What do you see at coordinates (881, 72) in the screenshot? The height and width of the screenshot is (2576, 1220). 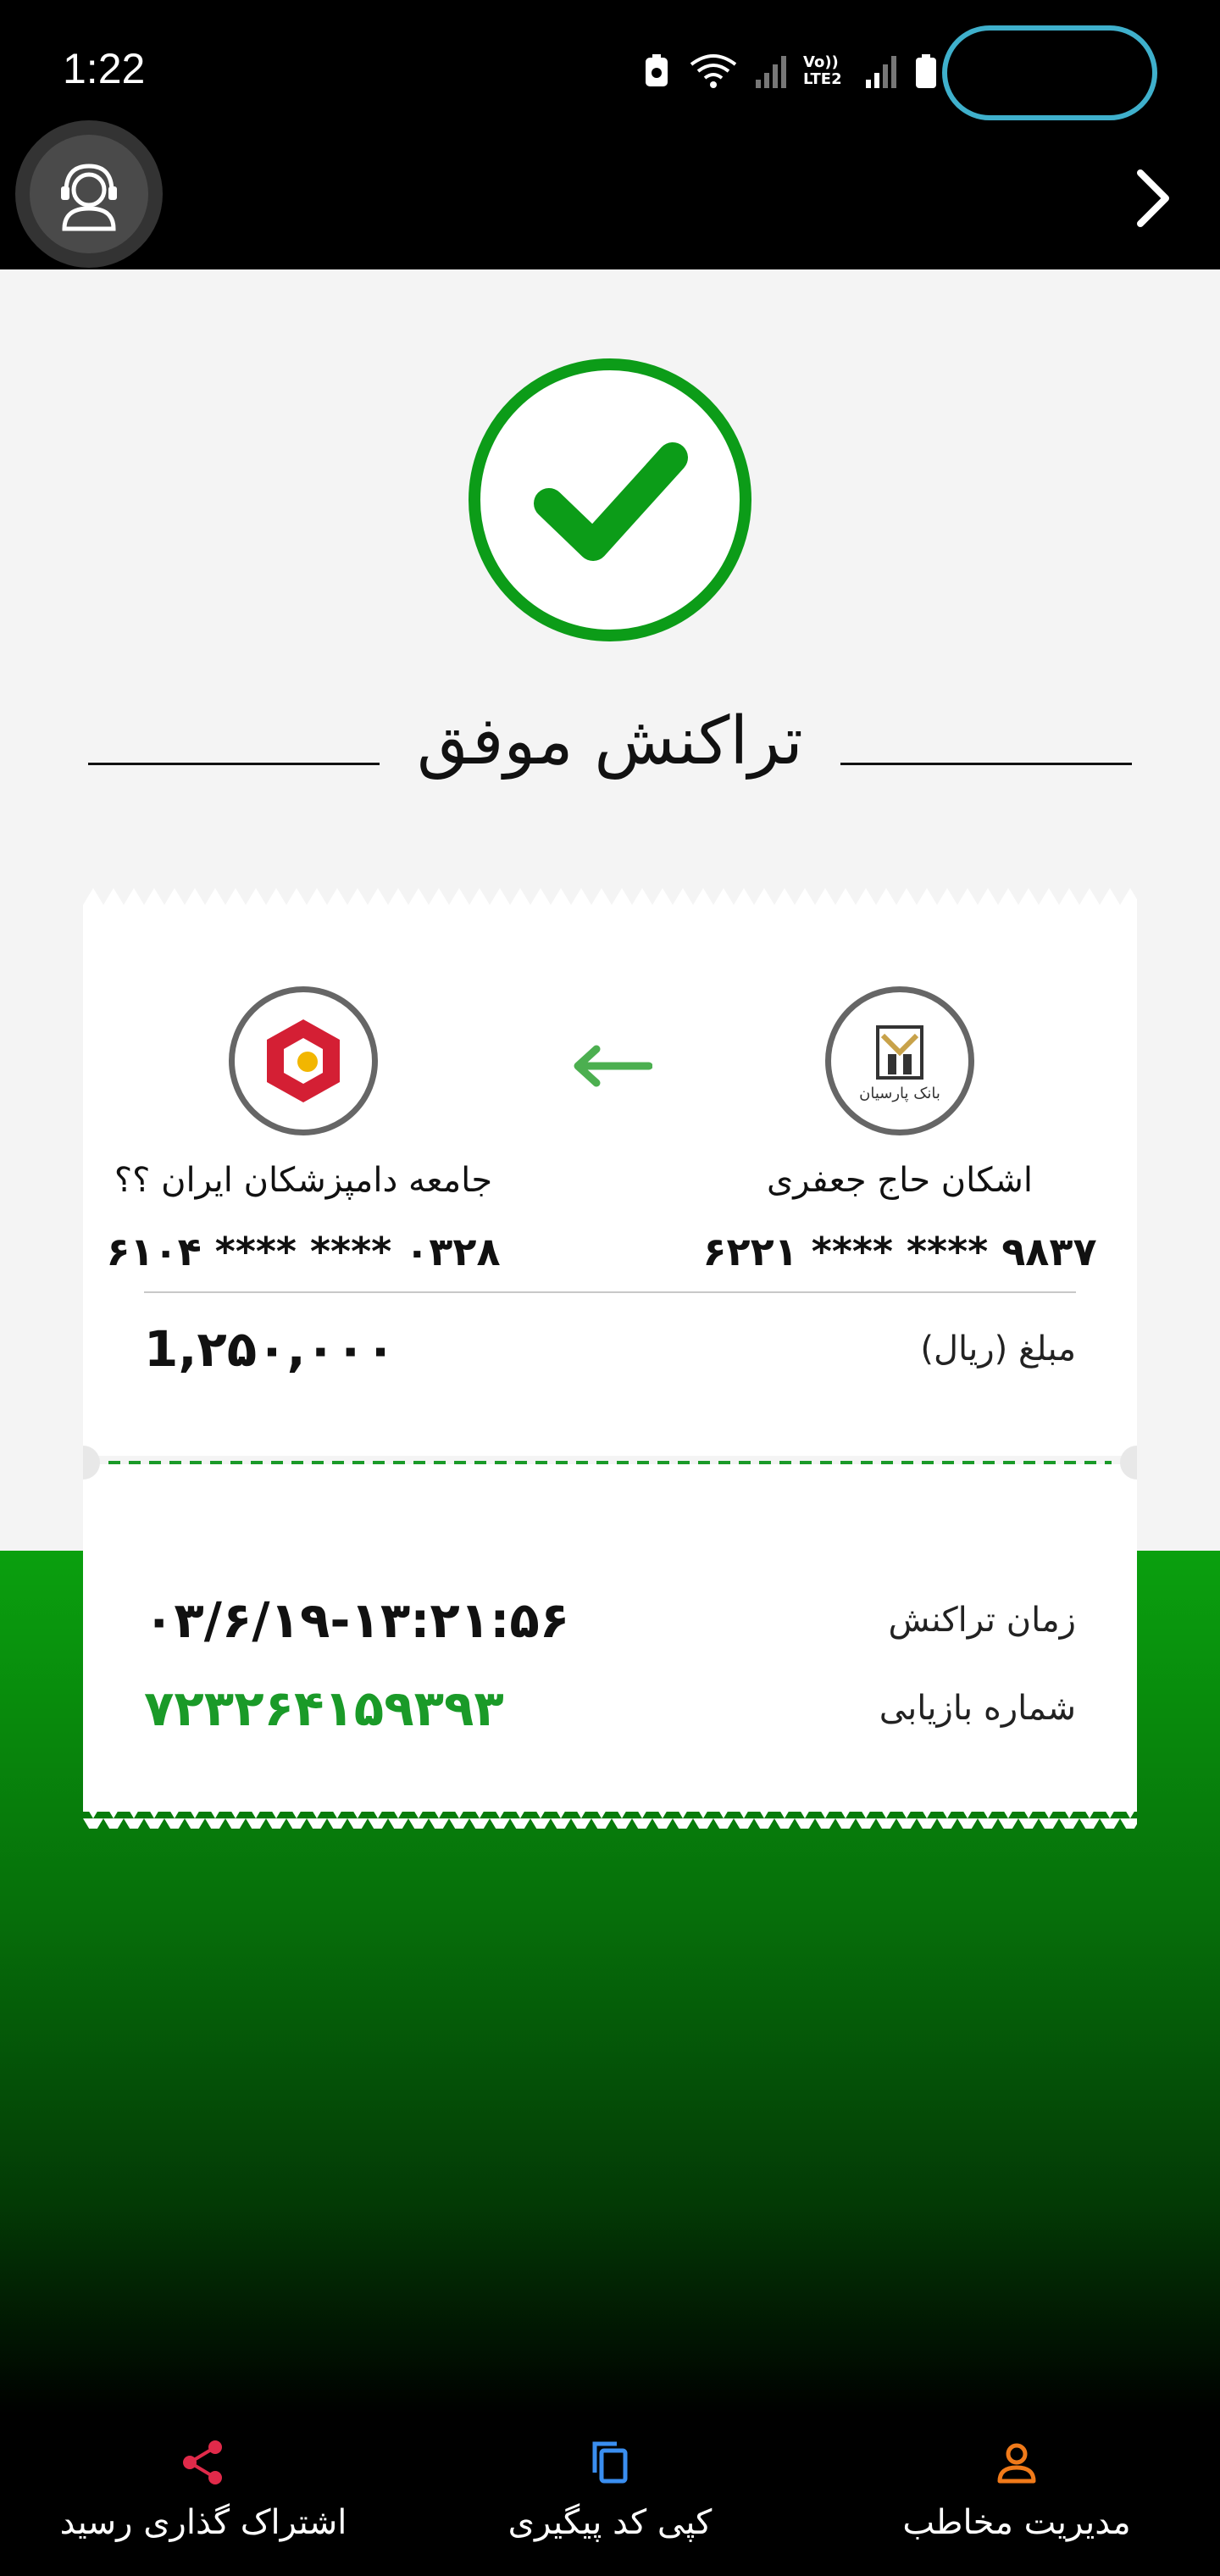 I see `signal-2-icon` at bounding box center [881, 72].